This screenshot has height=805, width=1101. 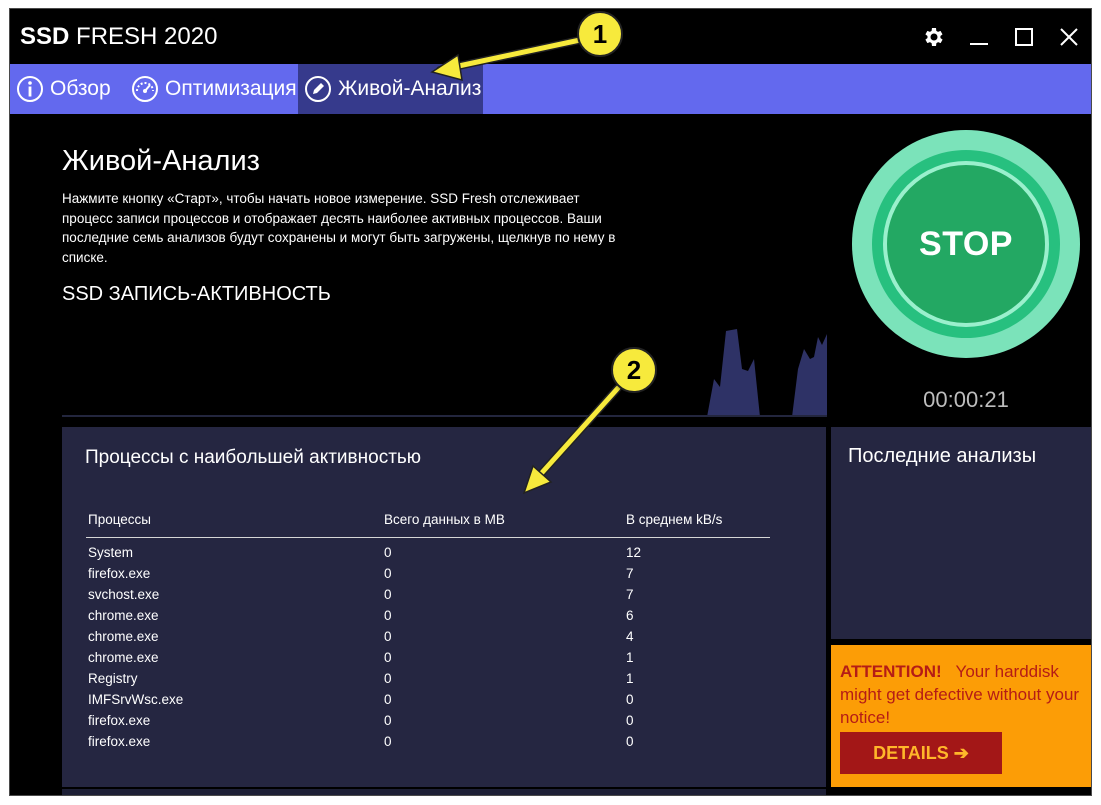 I want to click on annotation-badge-1: 1, so click(x=600, y=34).